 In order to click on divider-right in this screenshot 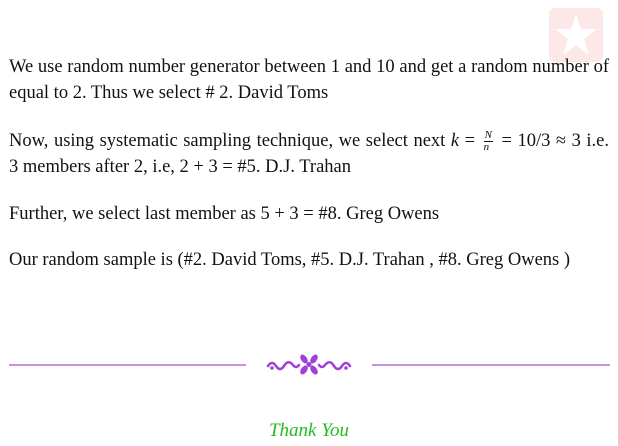, I will do `click(491, 365)`.